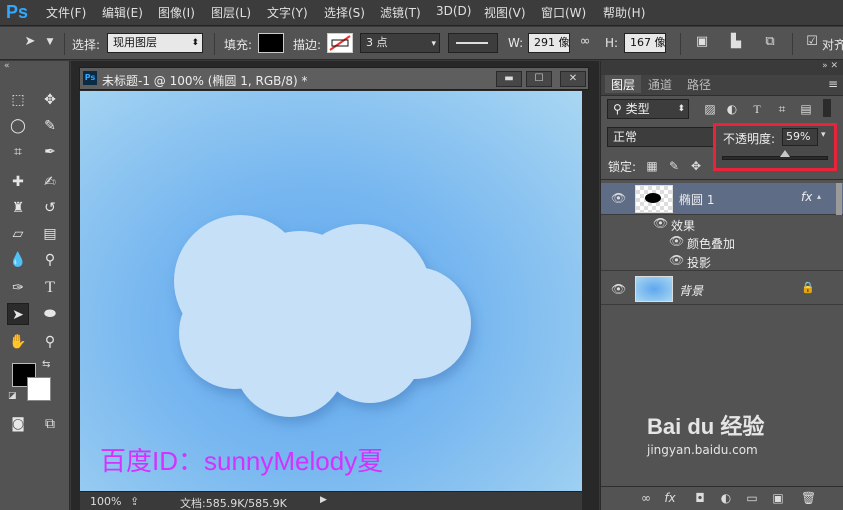 The height and width of the screenshot is (510, 843). Describe the element at coordinates (18, 208) in the screenshot. I see `clone-stamp-tool-icon: ♜` at that location.